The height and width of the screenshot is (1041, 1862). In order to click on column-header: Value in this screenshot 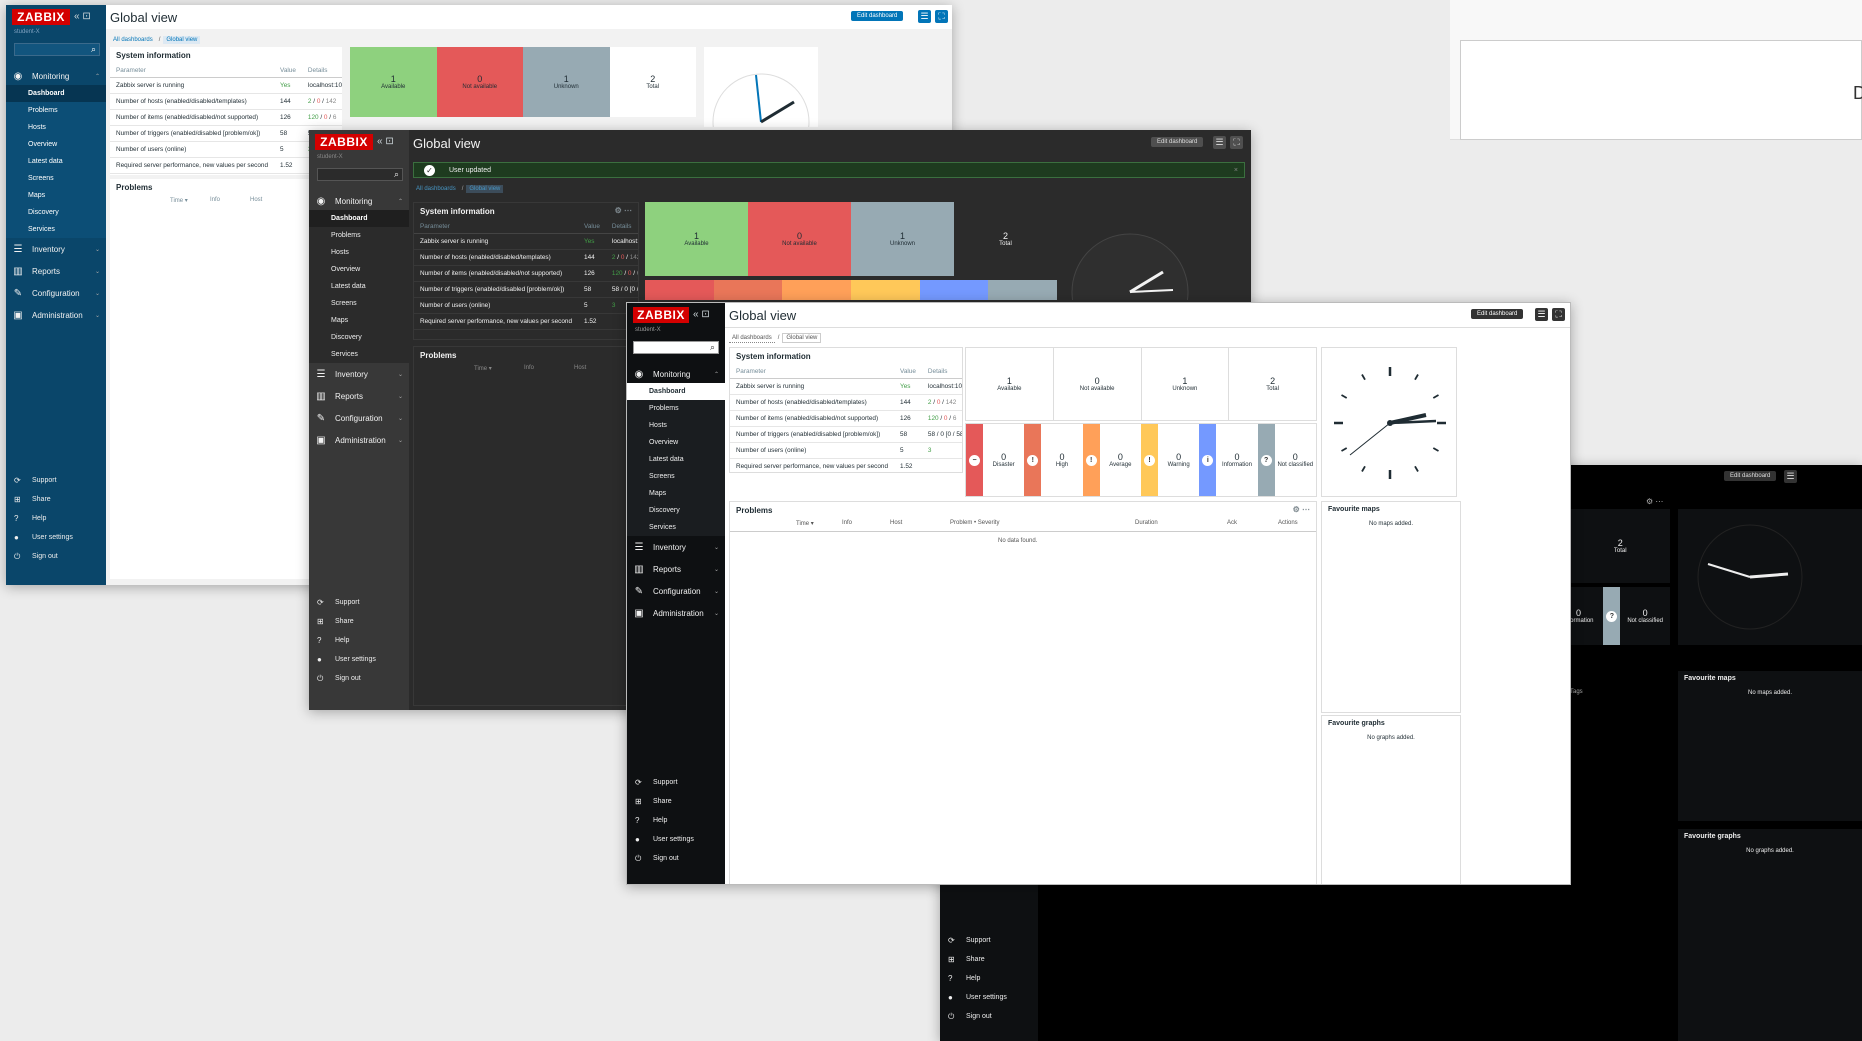, I will do `click(288, 71)`.